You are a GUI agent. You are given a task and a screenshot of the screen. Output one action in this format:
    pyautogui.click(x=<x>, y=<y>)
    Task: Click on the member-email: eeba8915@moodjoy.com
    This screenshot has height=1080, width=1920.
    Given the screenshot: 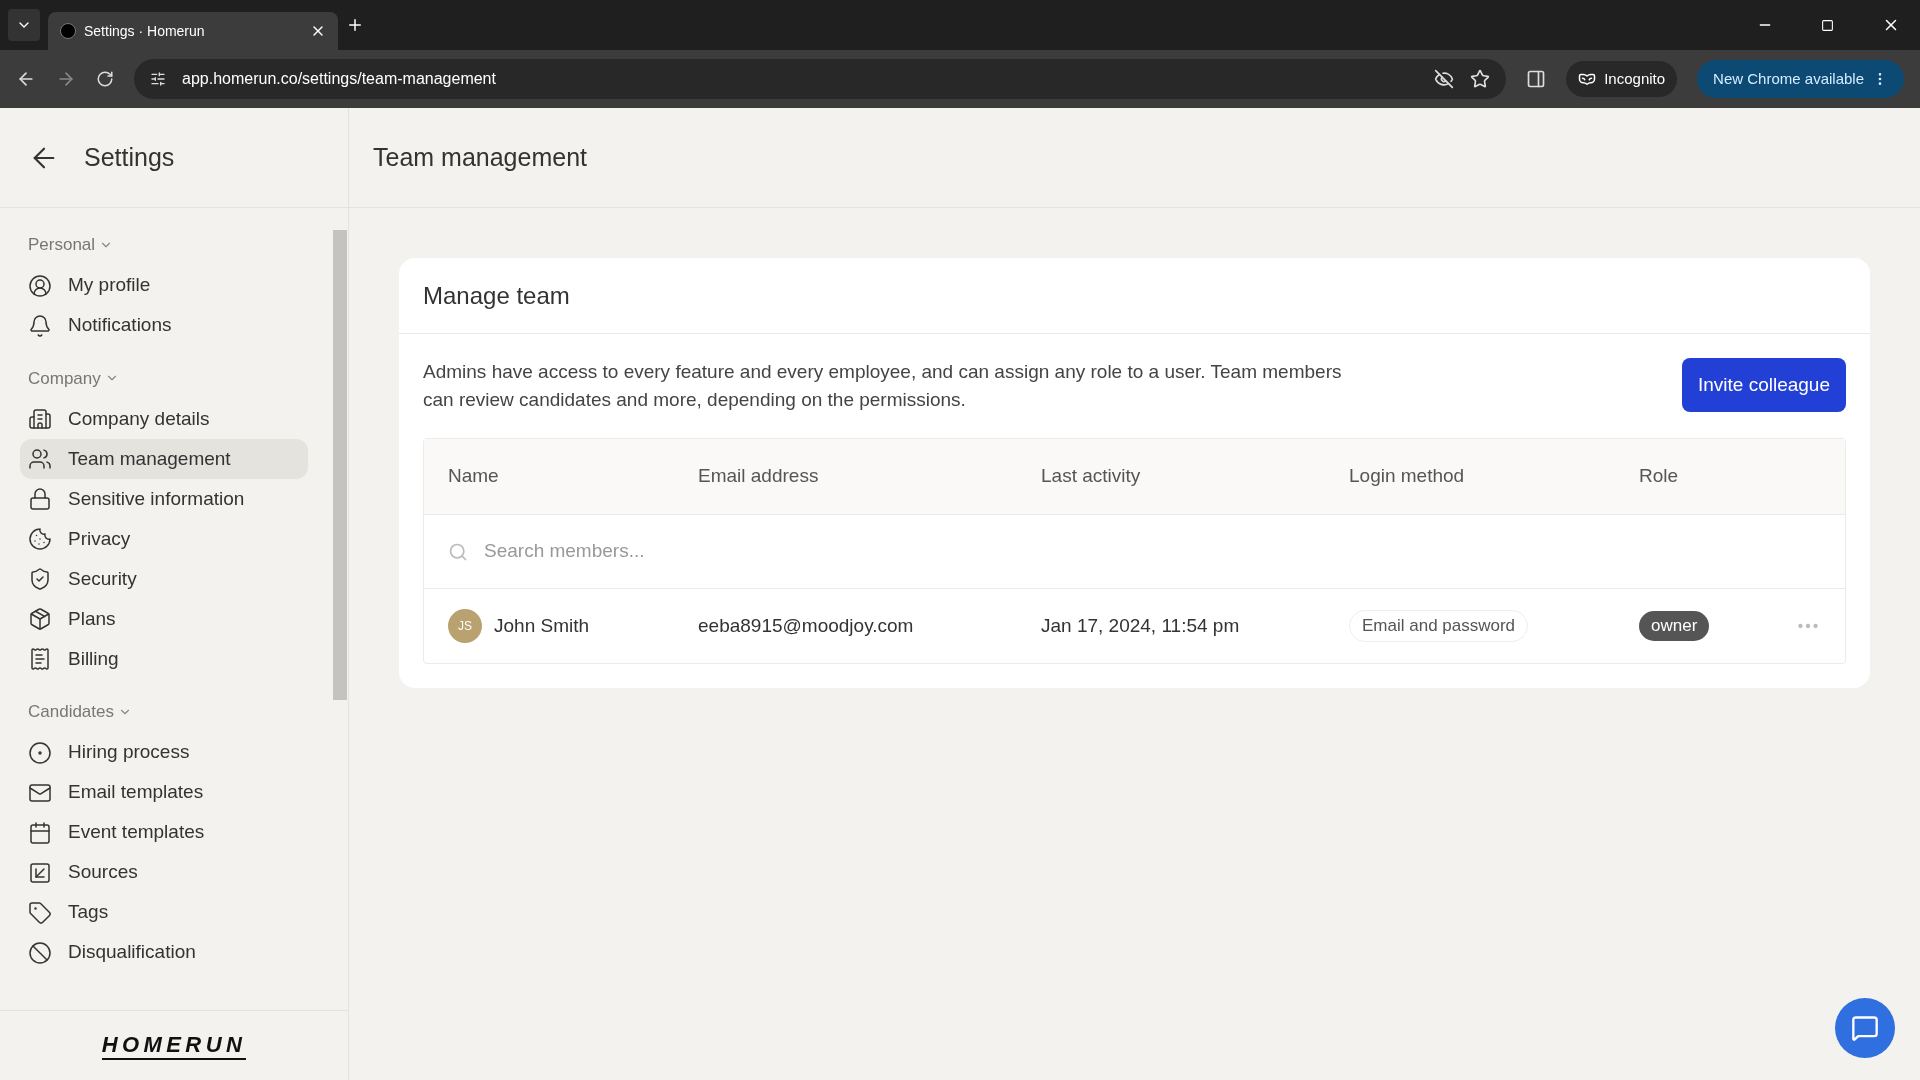 What is the action you would take?
    pyautogui.click(x=806, y=625)
    